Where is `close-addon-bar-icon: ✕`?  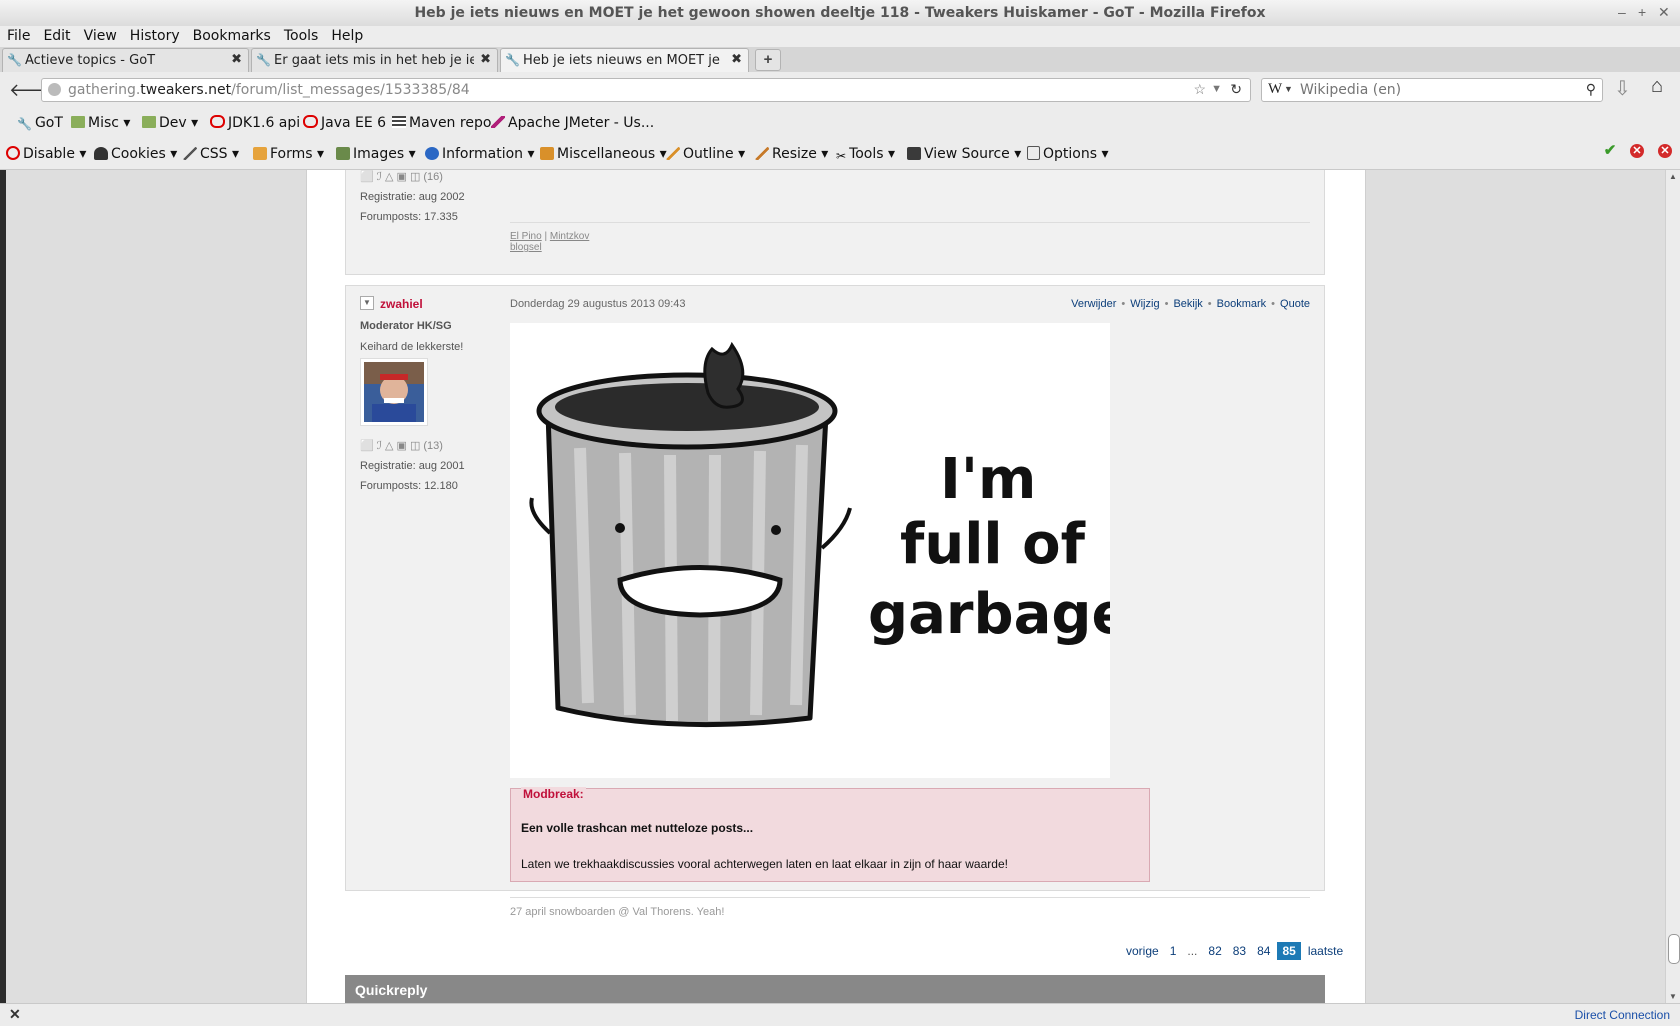 close-addon-bar-icon: ✕ is located at coordinates (15, 1014).